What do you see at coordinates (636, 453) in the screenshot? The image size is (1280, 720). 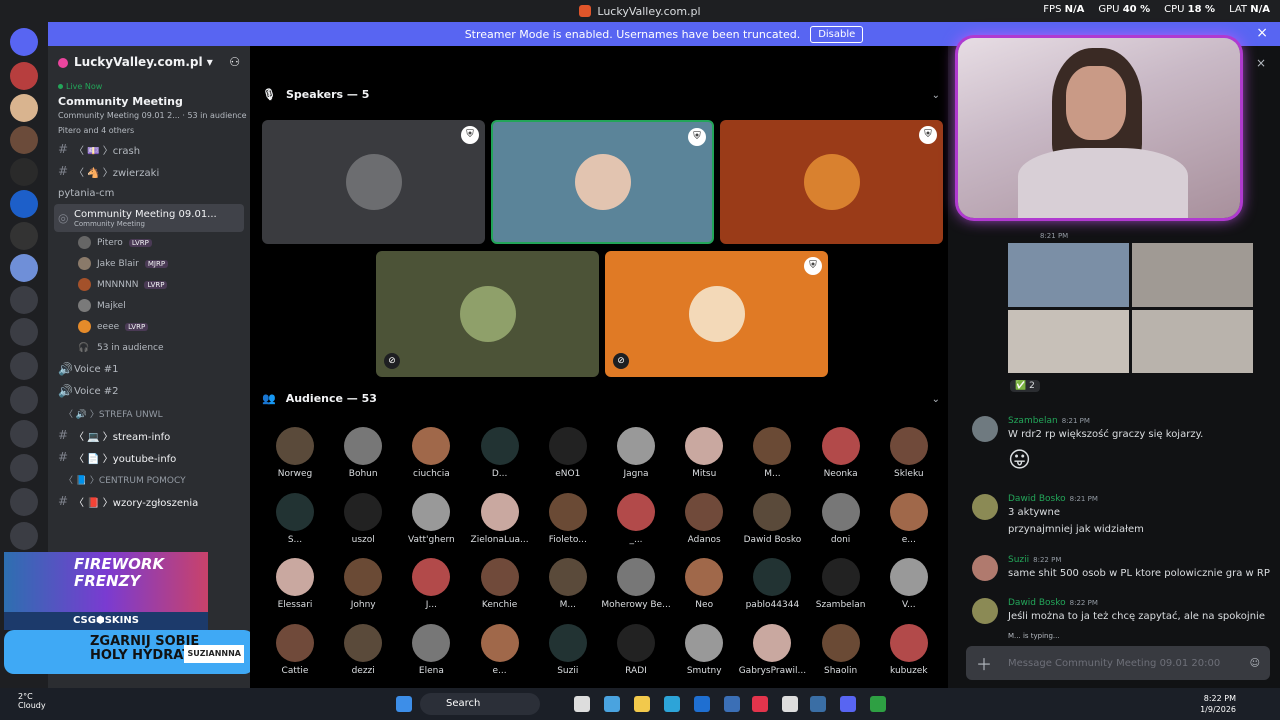 I see `audience-member: Jagna` at bounding box center [636, 453].